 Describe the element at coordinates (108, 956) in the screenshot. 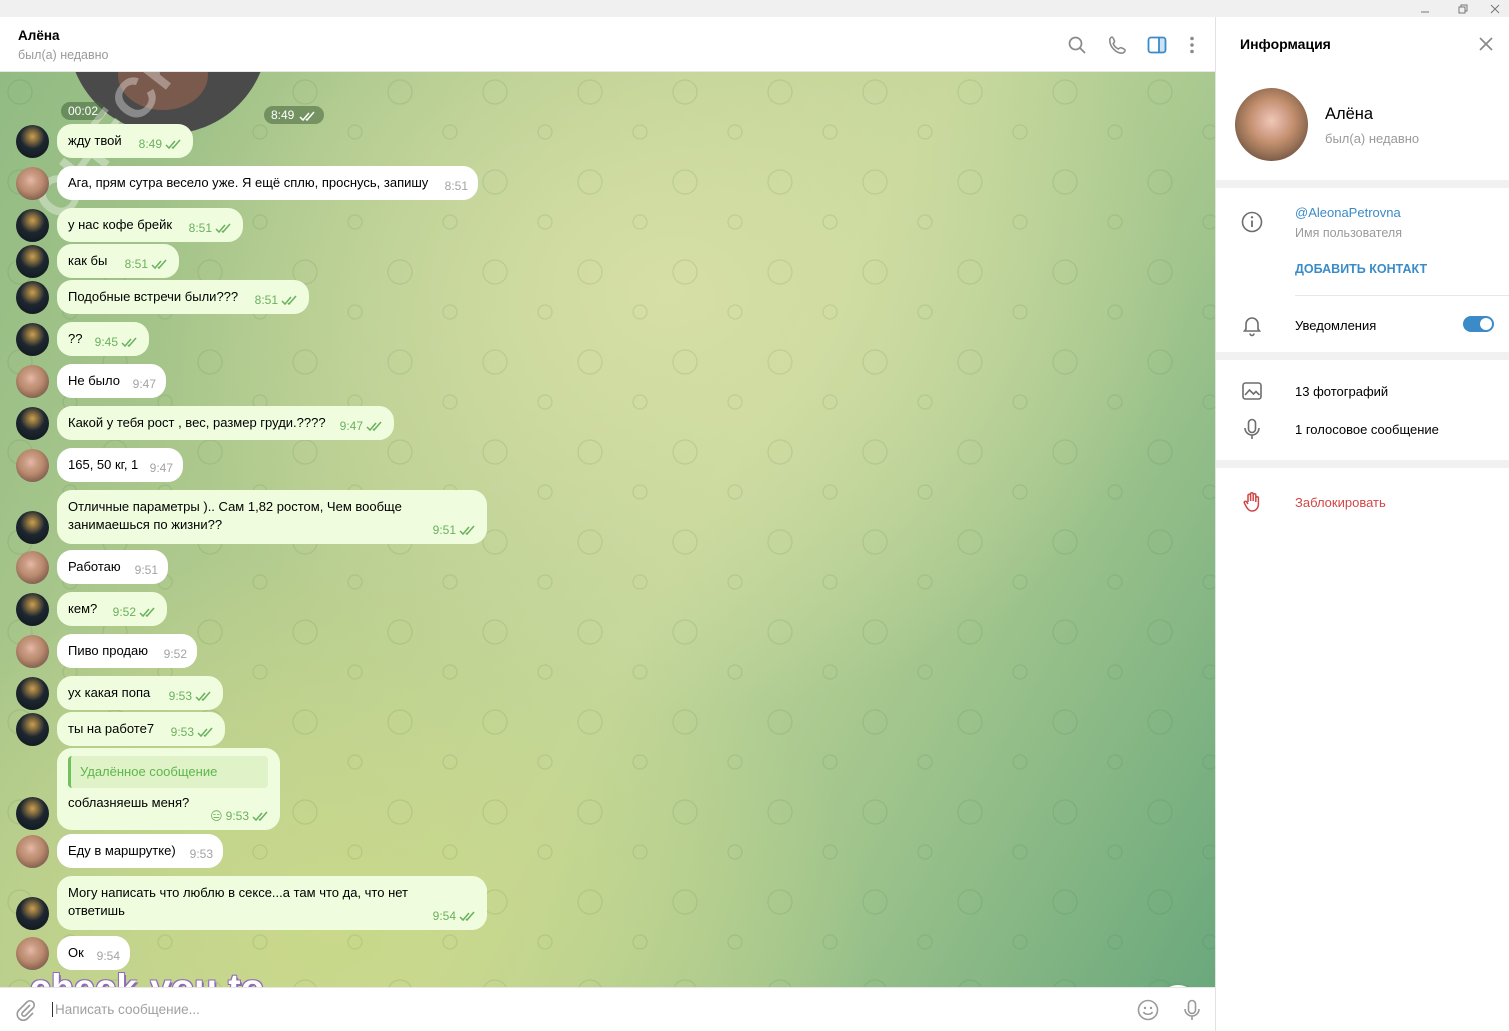

I see `message-time: 9:54` at that location.